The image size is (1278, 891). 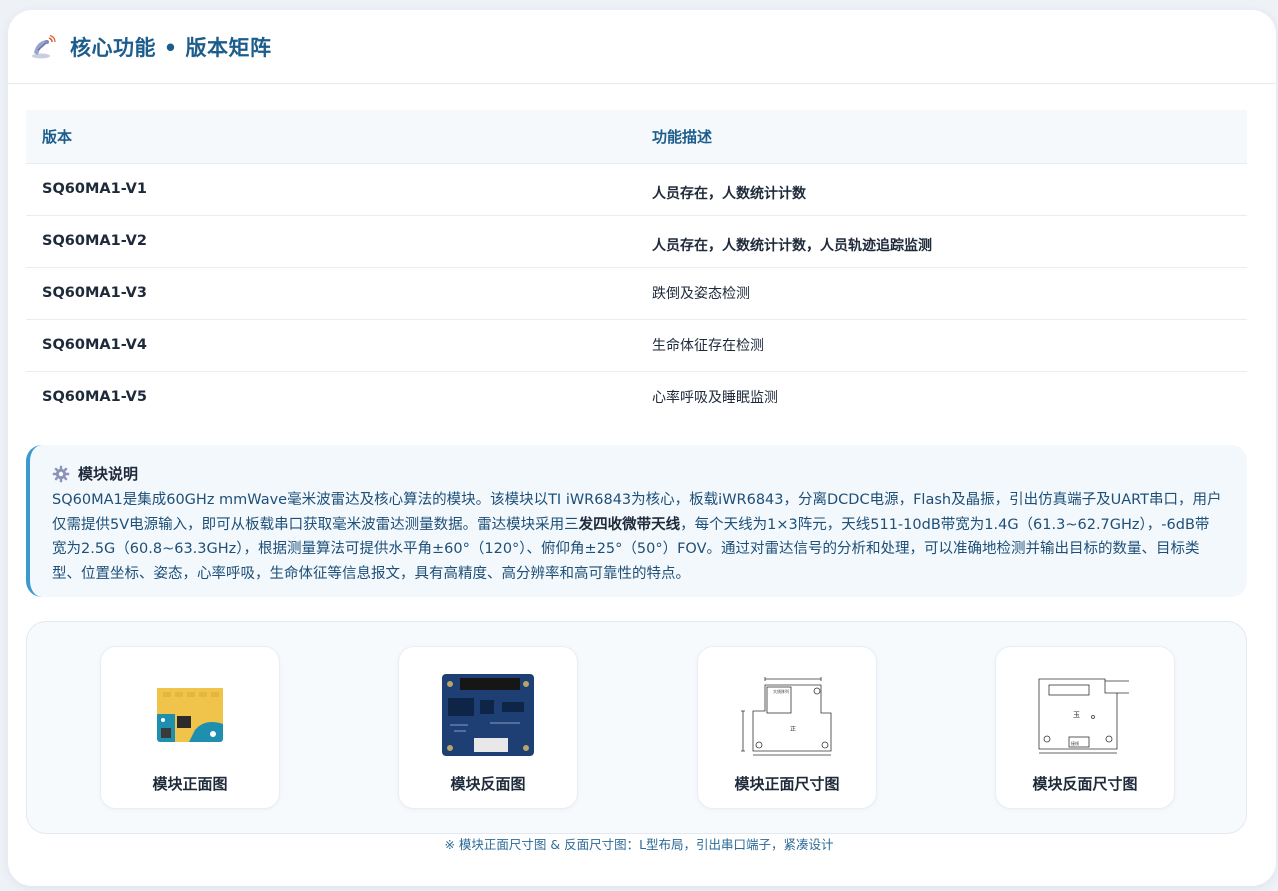 I want to click on back-dimension-drawing: 玉 接线, so click(x=1083, y=716).